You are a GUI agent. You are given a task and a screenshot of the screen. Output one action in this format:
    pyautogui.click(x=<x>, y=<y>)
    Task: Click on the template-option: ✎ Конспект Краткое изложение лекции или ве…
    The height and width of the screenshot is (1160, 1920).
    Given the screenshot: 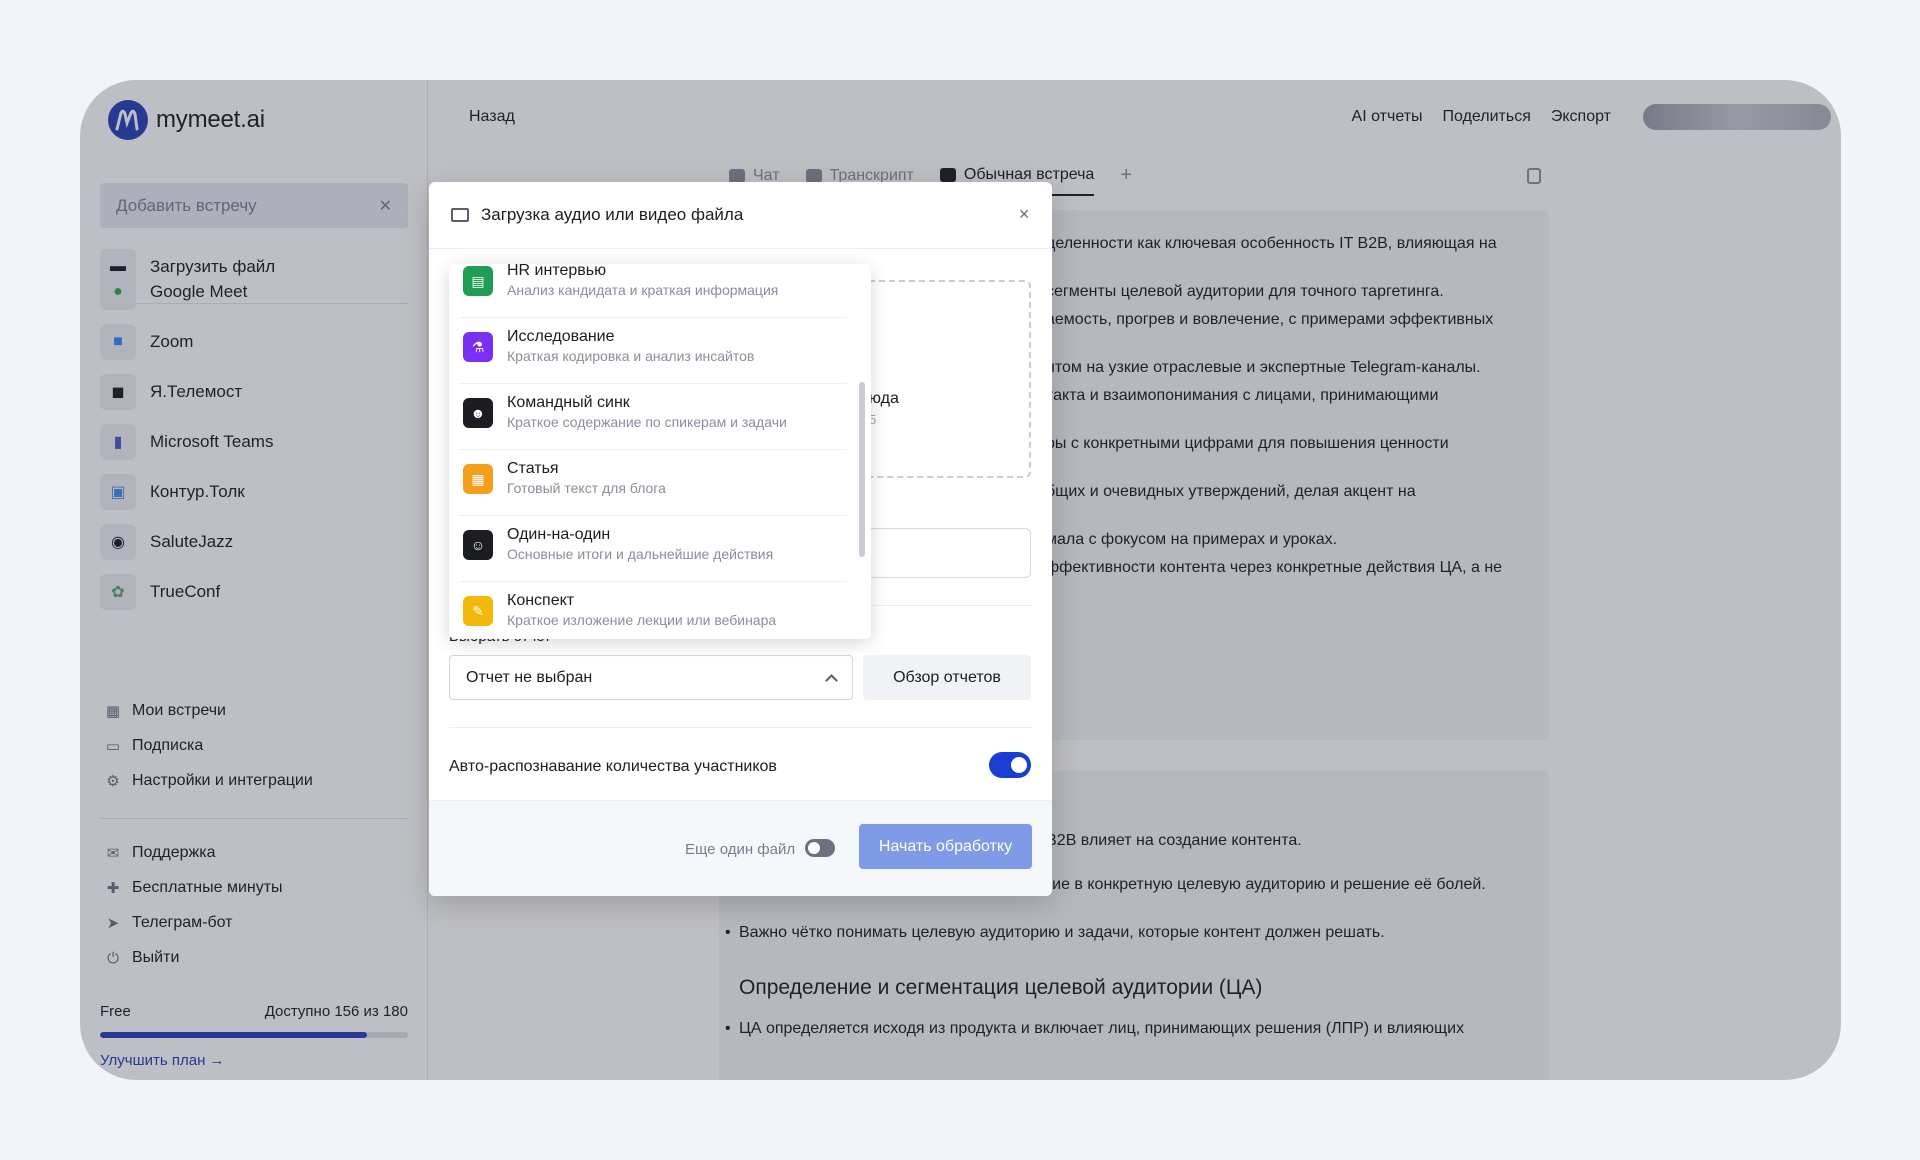 What is the action you would take?
    pyautogui.click(x=653, y=610)
    